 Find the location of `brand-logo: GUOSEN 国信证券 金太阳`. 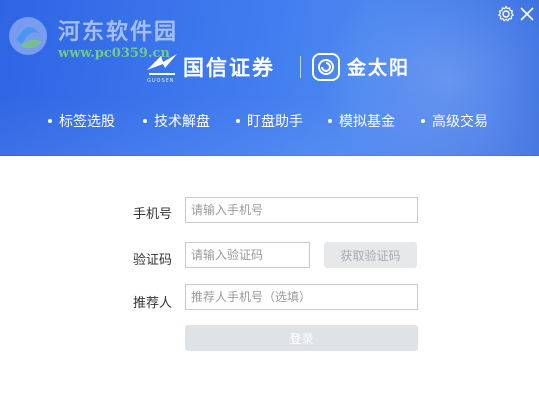

brand-logo: GUOSEN 国信证券 金太阳 is located at coordinates (285, 68).